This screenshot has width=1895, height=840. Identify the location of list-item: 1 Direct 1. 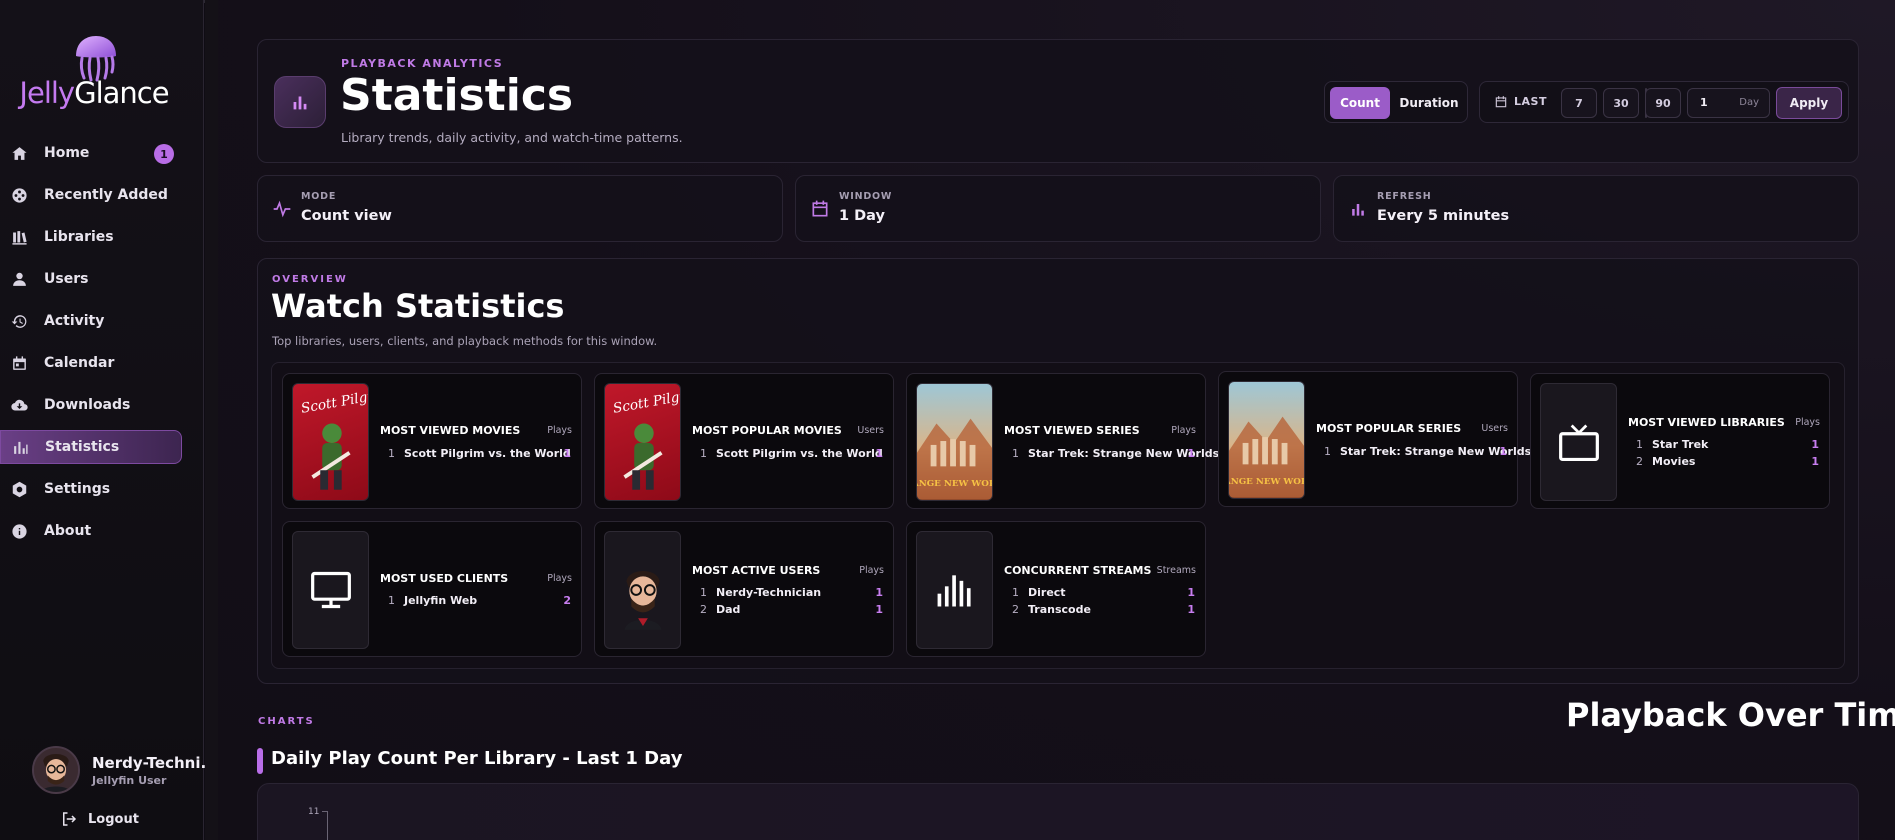
(1103, 594).